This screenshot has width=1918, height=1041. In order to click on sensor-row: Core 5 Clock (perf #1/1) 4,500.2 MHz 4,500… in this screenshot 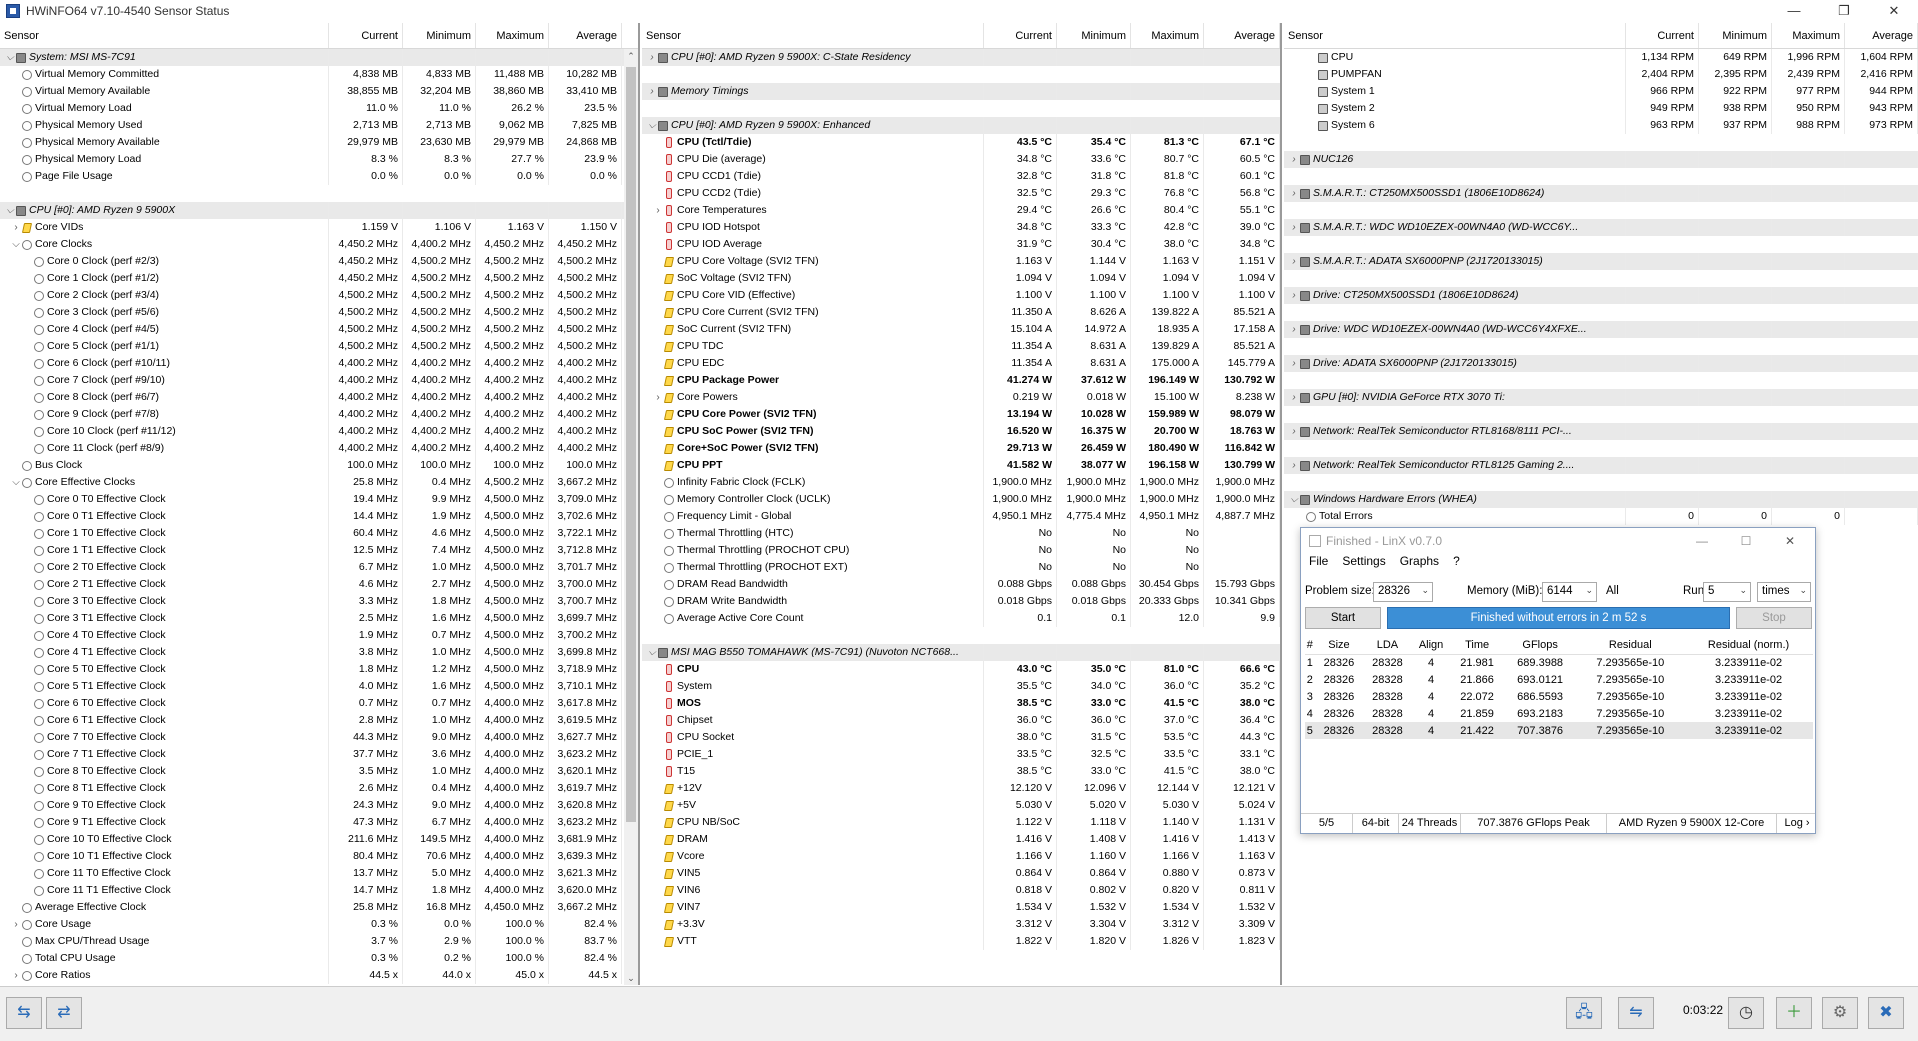, I will do `click(319, 346)`.